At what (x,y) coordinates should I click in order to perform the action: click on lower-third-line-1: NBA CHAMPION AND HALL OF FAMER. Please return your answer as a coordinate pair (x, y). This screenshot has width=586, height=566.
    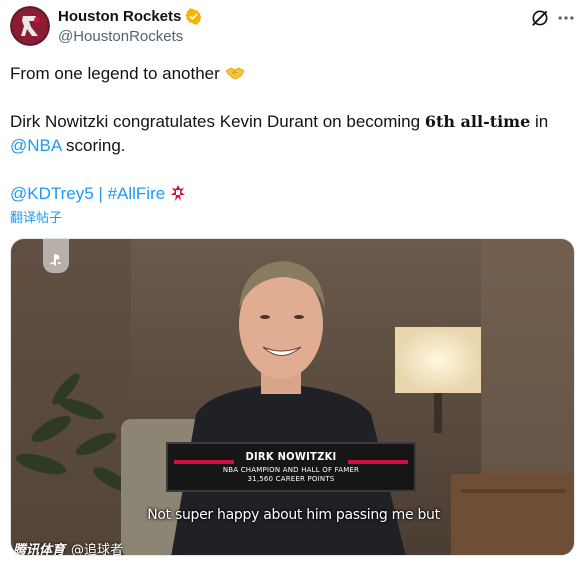
    Looking at the image, I should click on (291, 470).